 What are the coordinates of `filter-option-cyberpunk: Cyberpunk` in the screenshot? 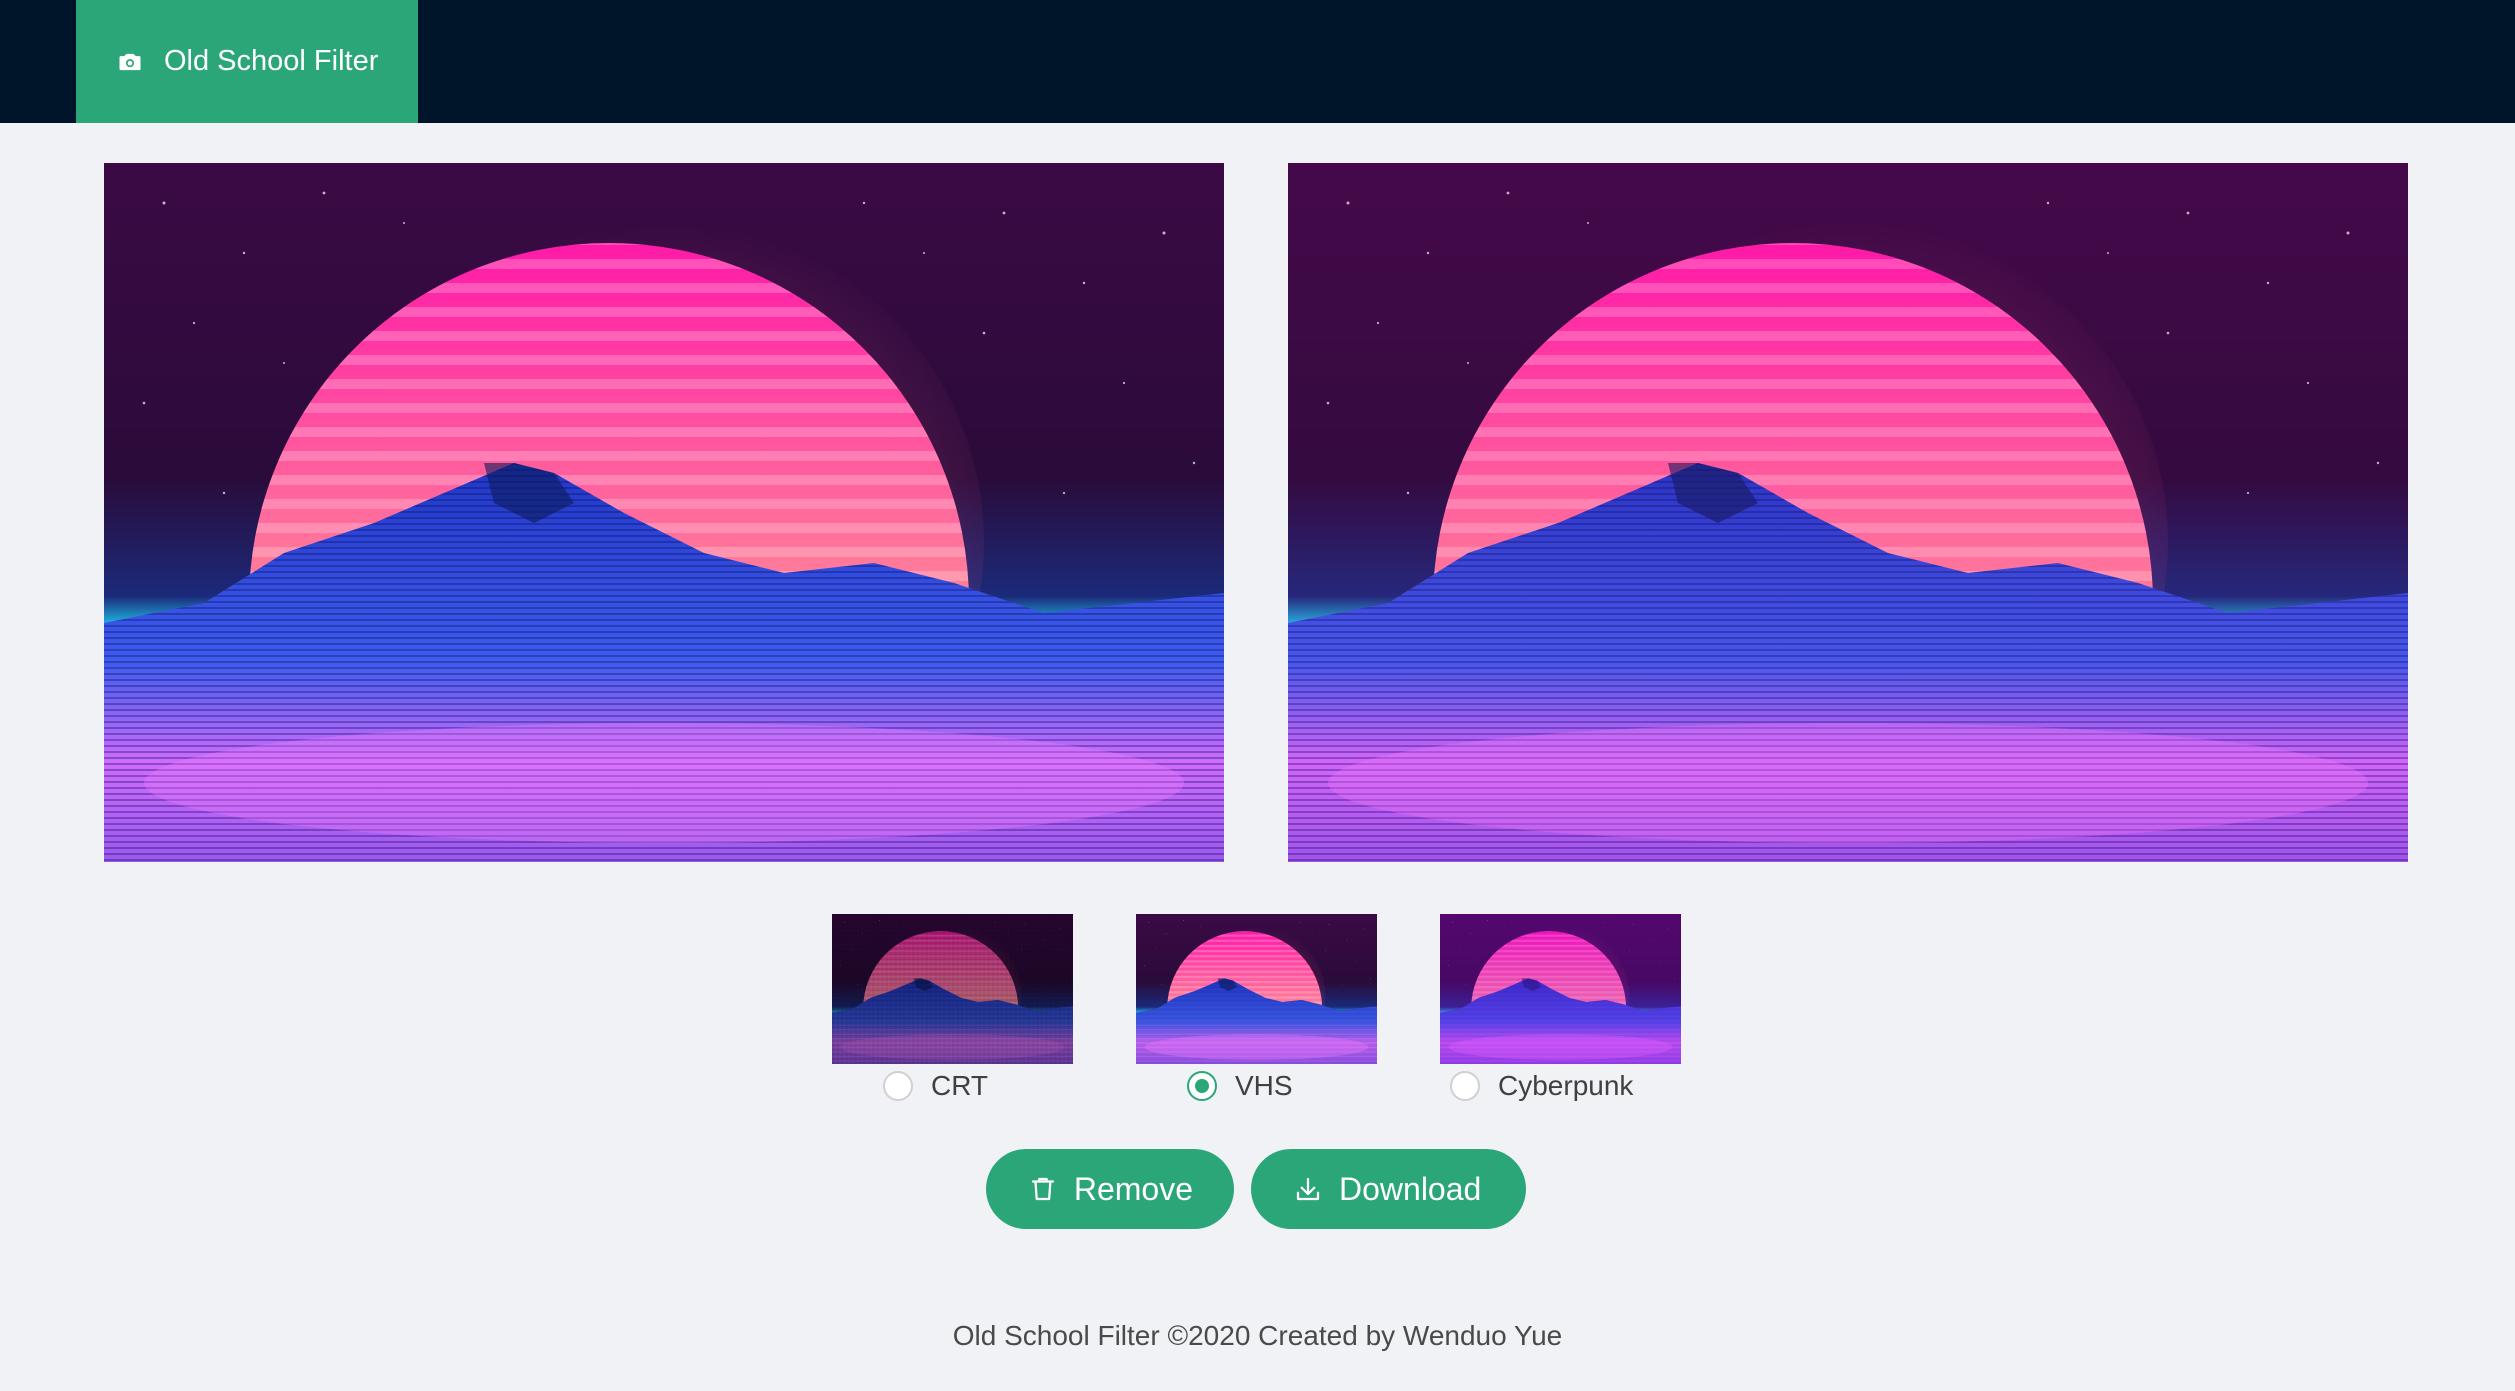 It's located at (1560, 1007).